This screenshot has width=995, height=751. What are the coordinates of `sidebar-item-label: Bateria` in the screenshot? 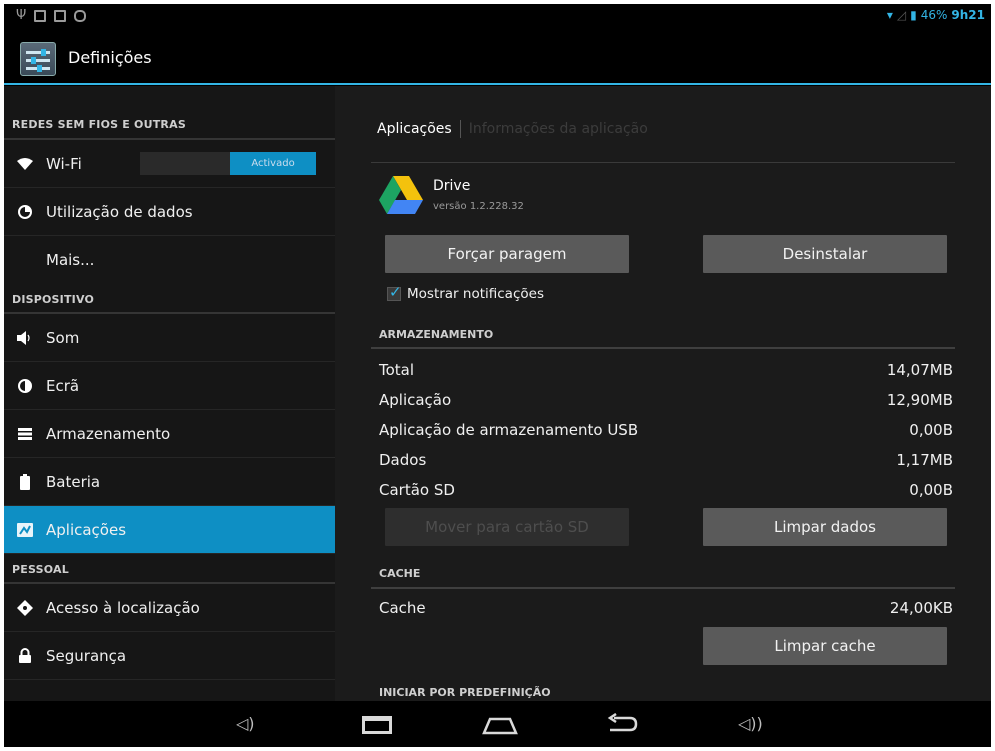 It's located at (73, 481).